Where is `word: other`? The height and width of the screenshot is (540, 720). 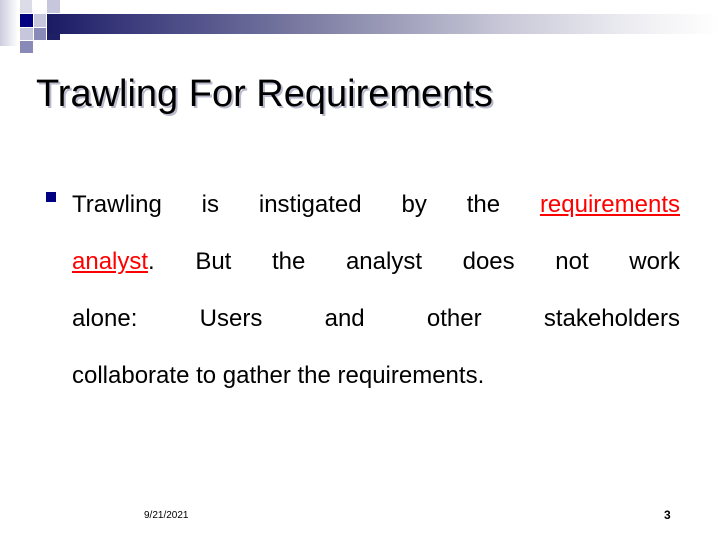
word: other is located at coordinates (454, 318).